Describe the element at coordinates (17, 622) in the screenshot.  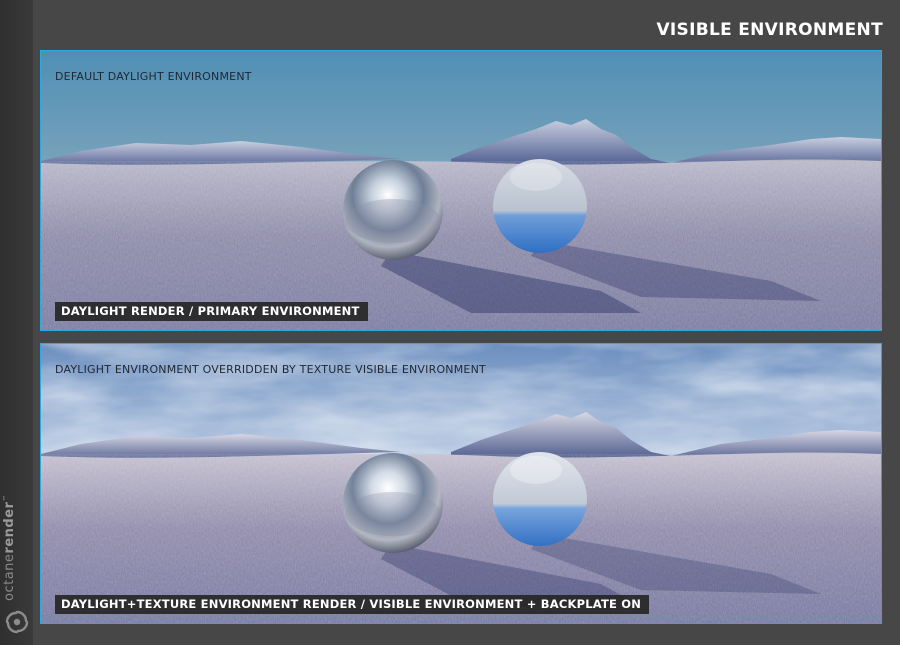
I see `octane-logo-icon` at that location.